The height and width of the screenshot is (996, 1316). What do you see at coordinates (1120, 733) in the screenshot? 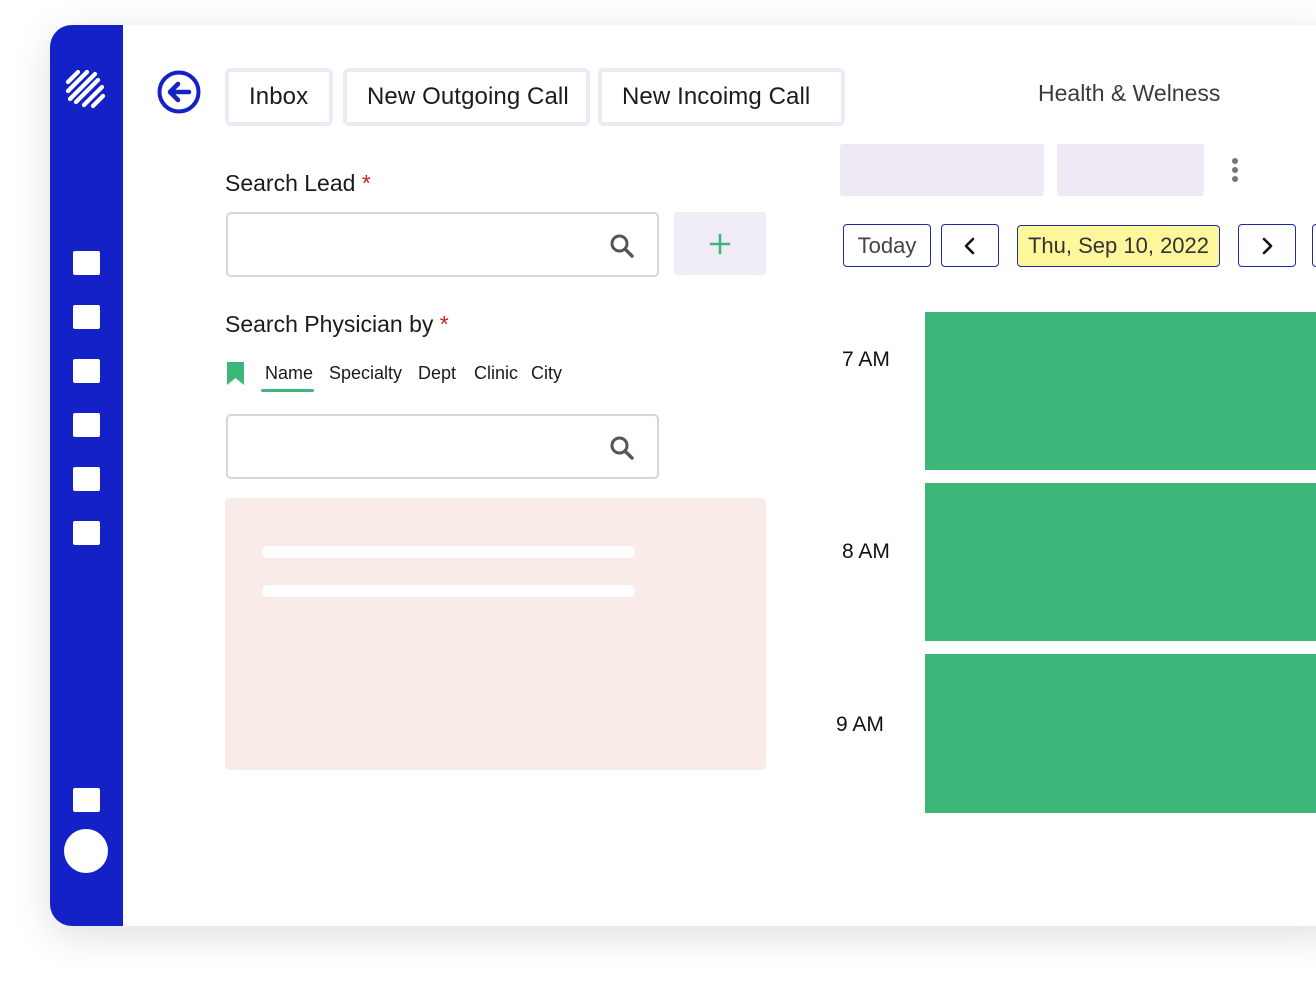
I see `time-slot-9am` at bounding box center [1120, 733].